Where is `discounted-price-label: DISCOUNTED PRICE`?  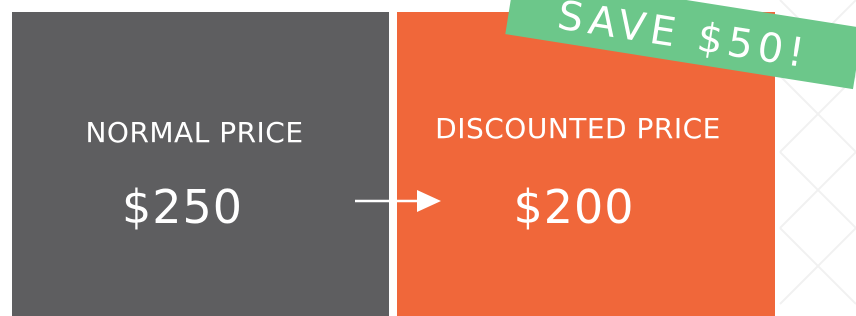 discounted-price-label: DISCOUNTED PRICE is located at coordinates (578, 128).